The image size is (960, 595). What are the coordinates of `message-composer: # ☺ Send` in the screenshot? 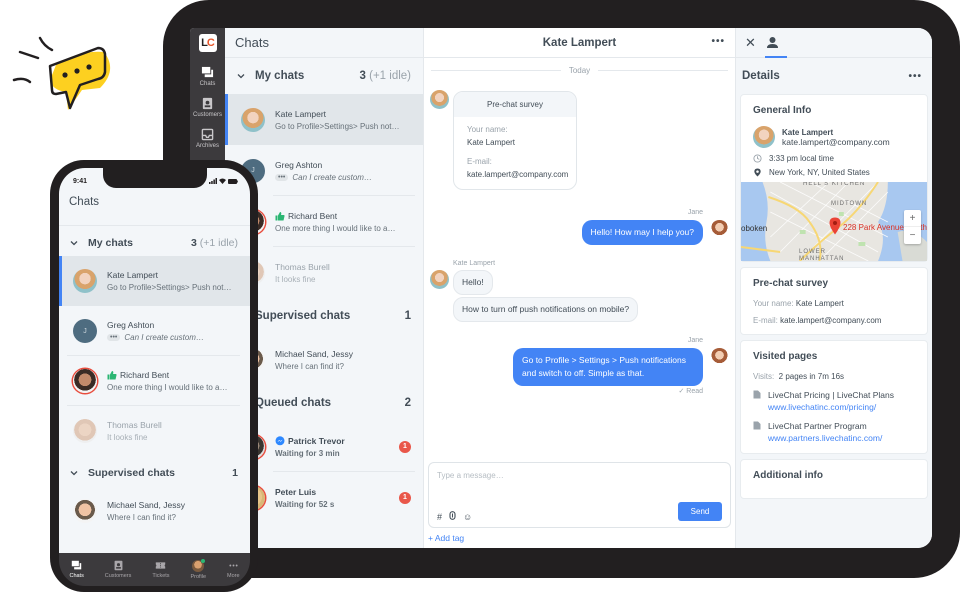 It's located at (579, 495).